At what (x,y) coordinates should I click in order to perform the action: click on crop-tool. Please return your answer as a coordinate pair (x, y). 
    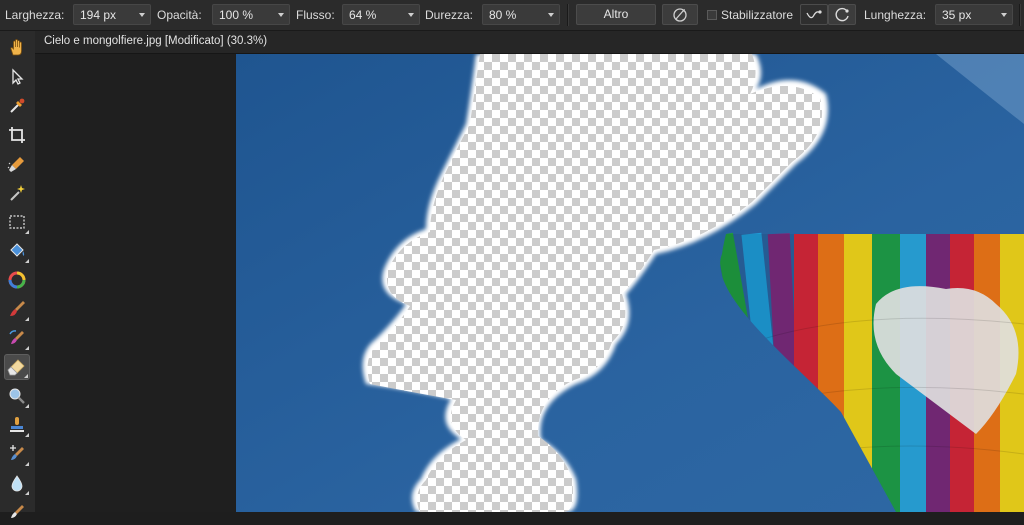
    Looking at the image, I should click on (17, 135).